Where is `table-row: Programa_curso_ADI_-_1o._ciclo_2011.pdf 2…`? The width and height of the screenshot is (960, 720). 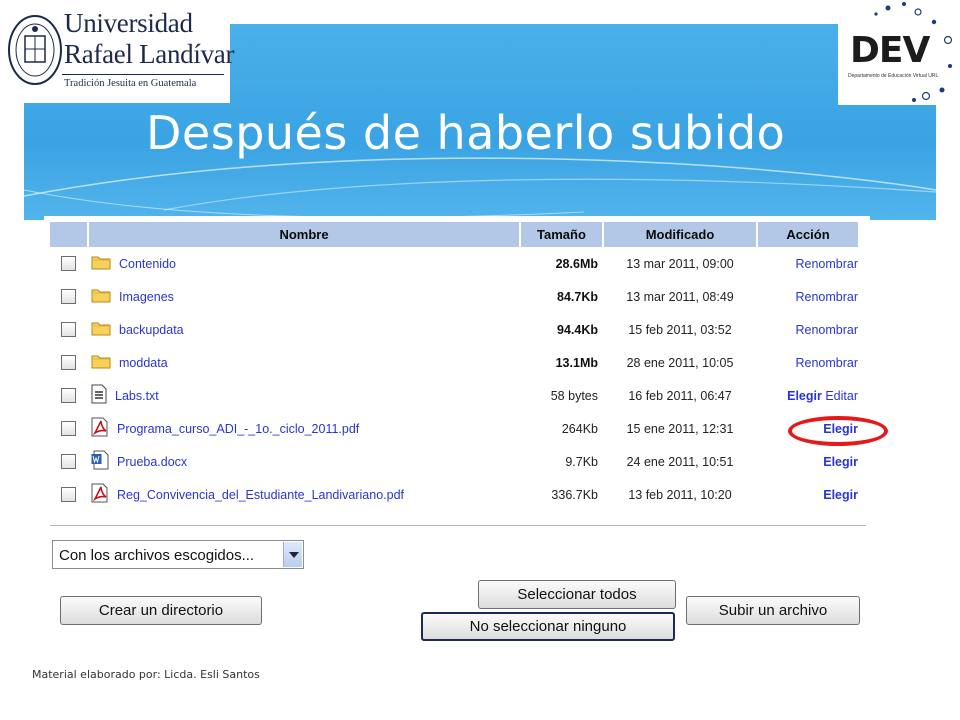
table-row: Programa_curso_ADI_-_1o._ciclo_2011.pdf 2… is located at coordinates (454, 428).